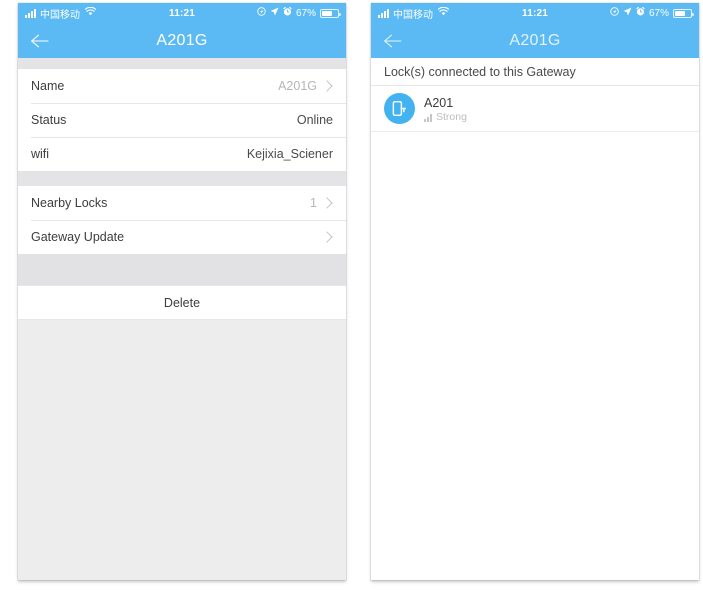 This screenshot has height=590, width=703. Describe the element at coordinates (182, 86) in the screenshot. I see `row-name: Name A201G` at that location.